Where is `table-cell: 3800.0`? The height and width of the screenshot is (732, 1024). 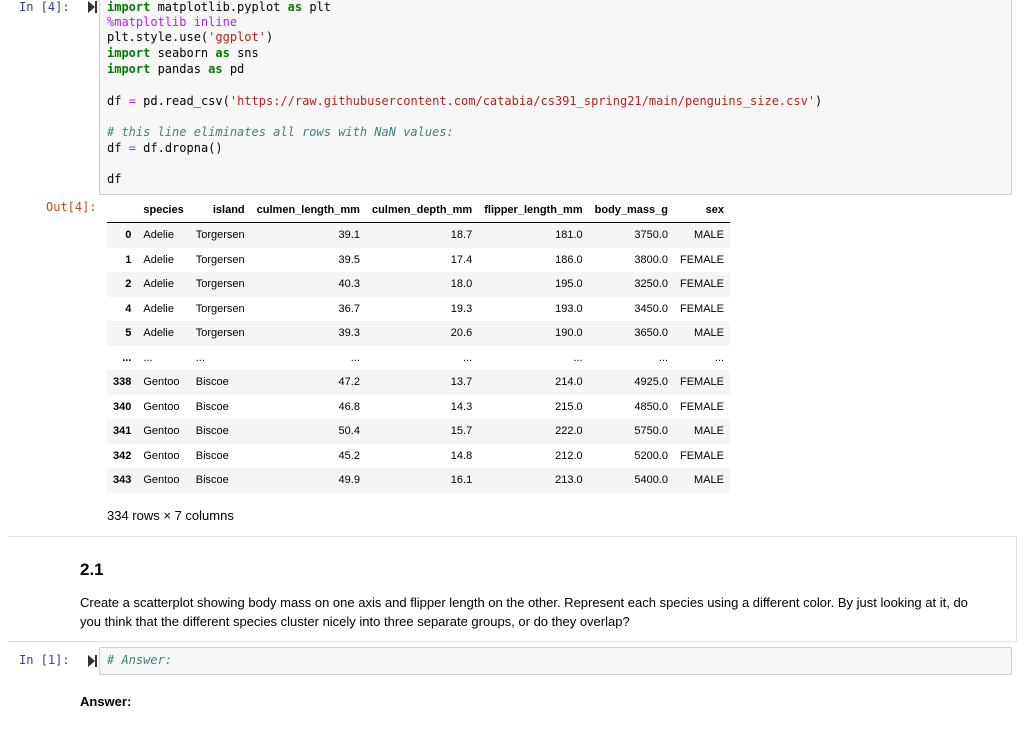 table-cell: 3800.0 is located at coordinates (651, 259).